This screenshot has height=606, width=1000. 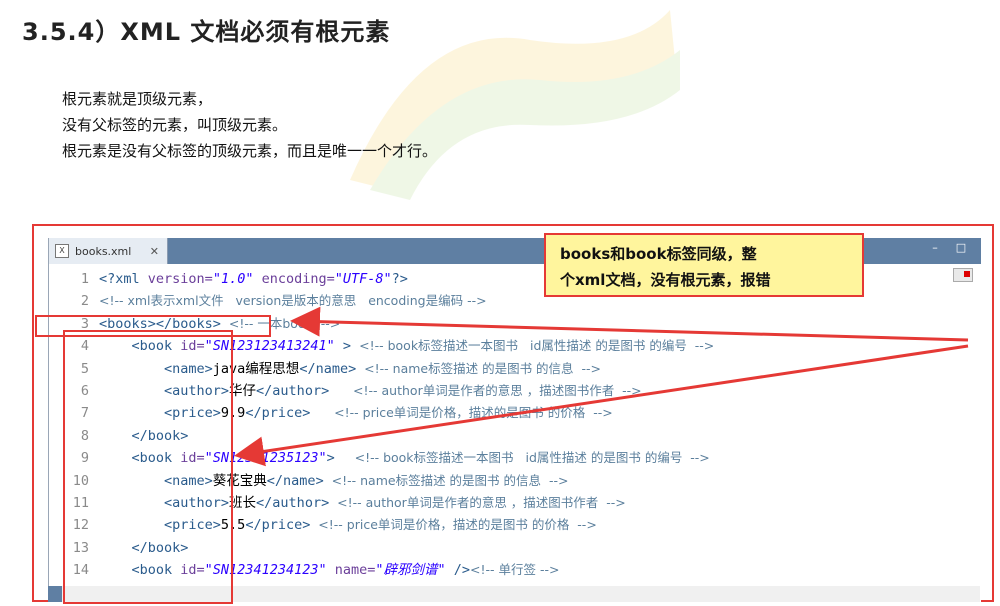 What do you see at coordinates (629, 324) in the screenshot?
I see `arrow-to-books` at bounding box center [629, 324].